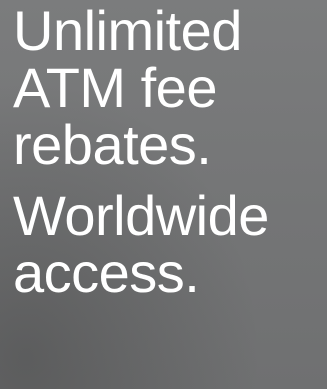 The height and width of the screenshot is (389, 327). Describe the element at coordinates (127, 31) in the screenshot. I see `headline-line-1: Unlimited` at that location.